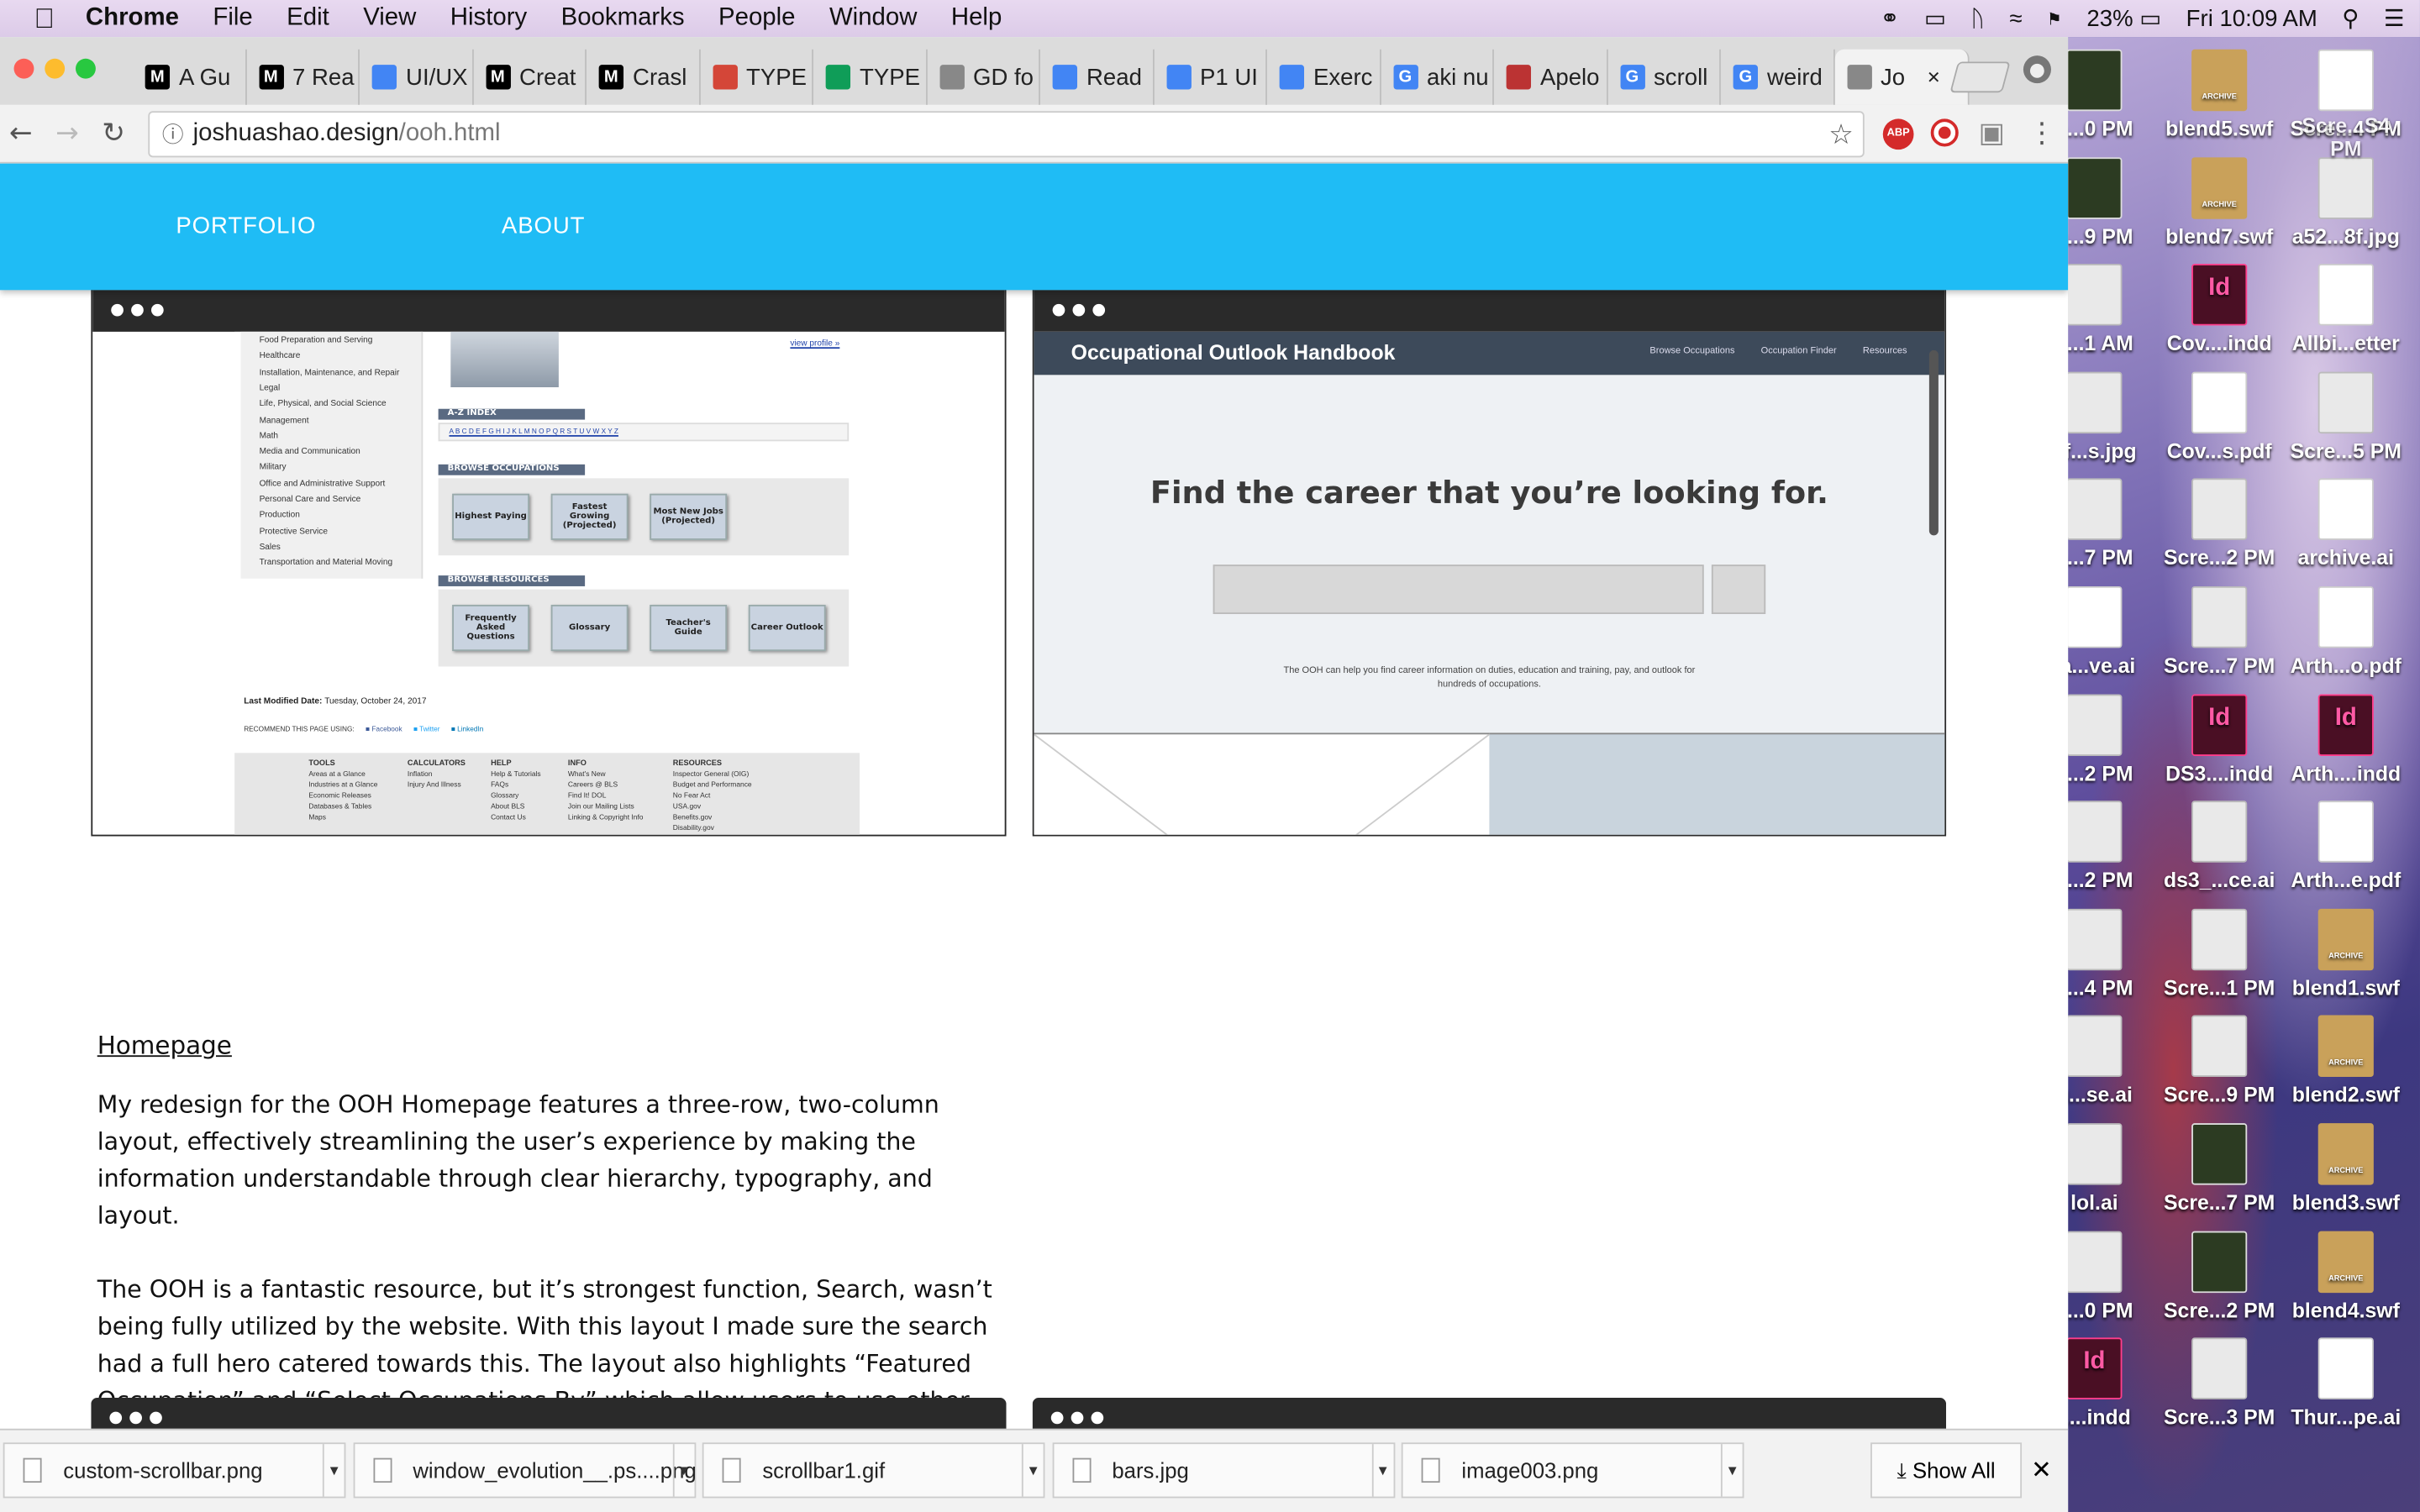 The width and height of the screenshot is (2420, 1512). Describe the element at coordinates (2015, 18) in the screenshot. I see `wifi-icon: ≈` at that location.